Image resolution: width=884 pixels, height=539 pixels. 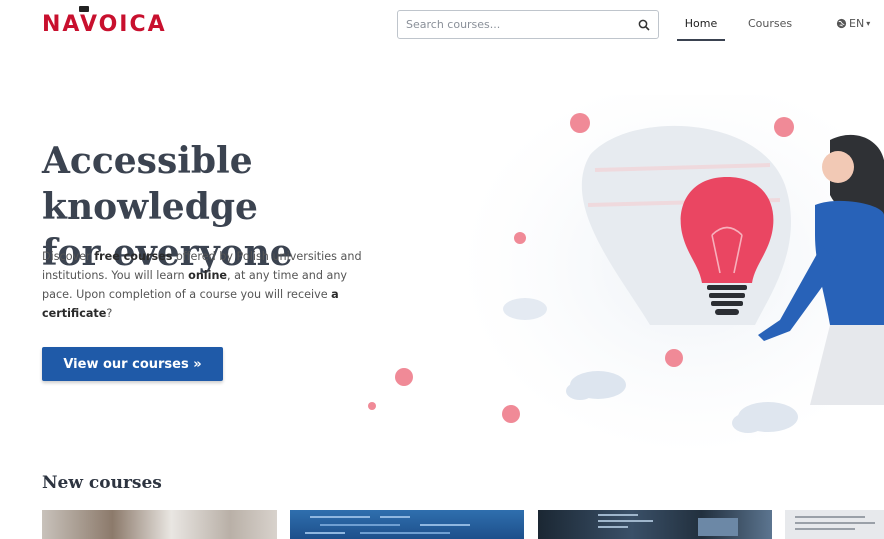 I want to click on language-selector: EN ▾, so click(x=853, y=23).